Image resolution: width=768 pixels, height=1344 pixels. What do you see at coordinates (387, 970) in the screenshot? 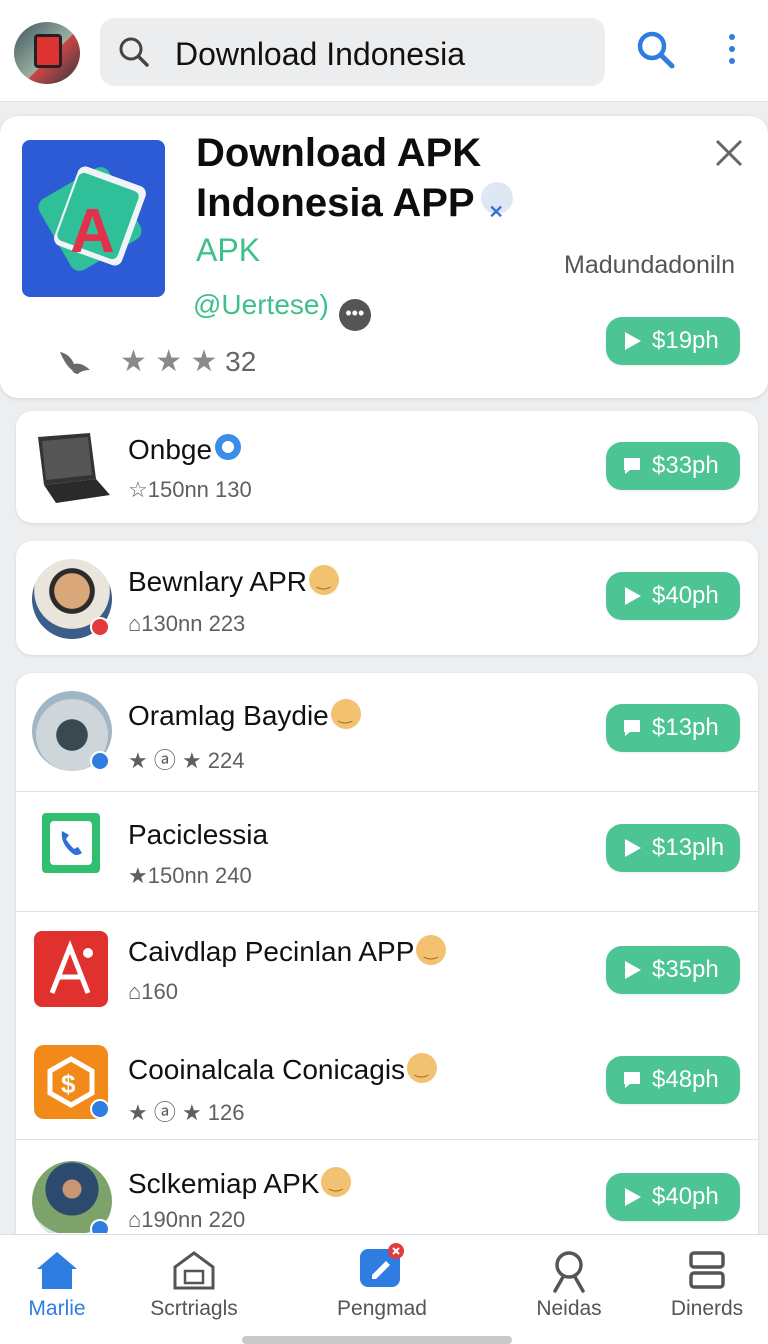
I see `list-item: Caivdlap Pecinlan APP ⌂160 $35ph` at bounding box center [387, 970].